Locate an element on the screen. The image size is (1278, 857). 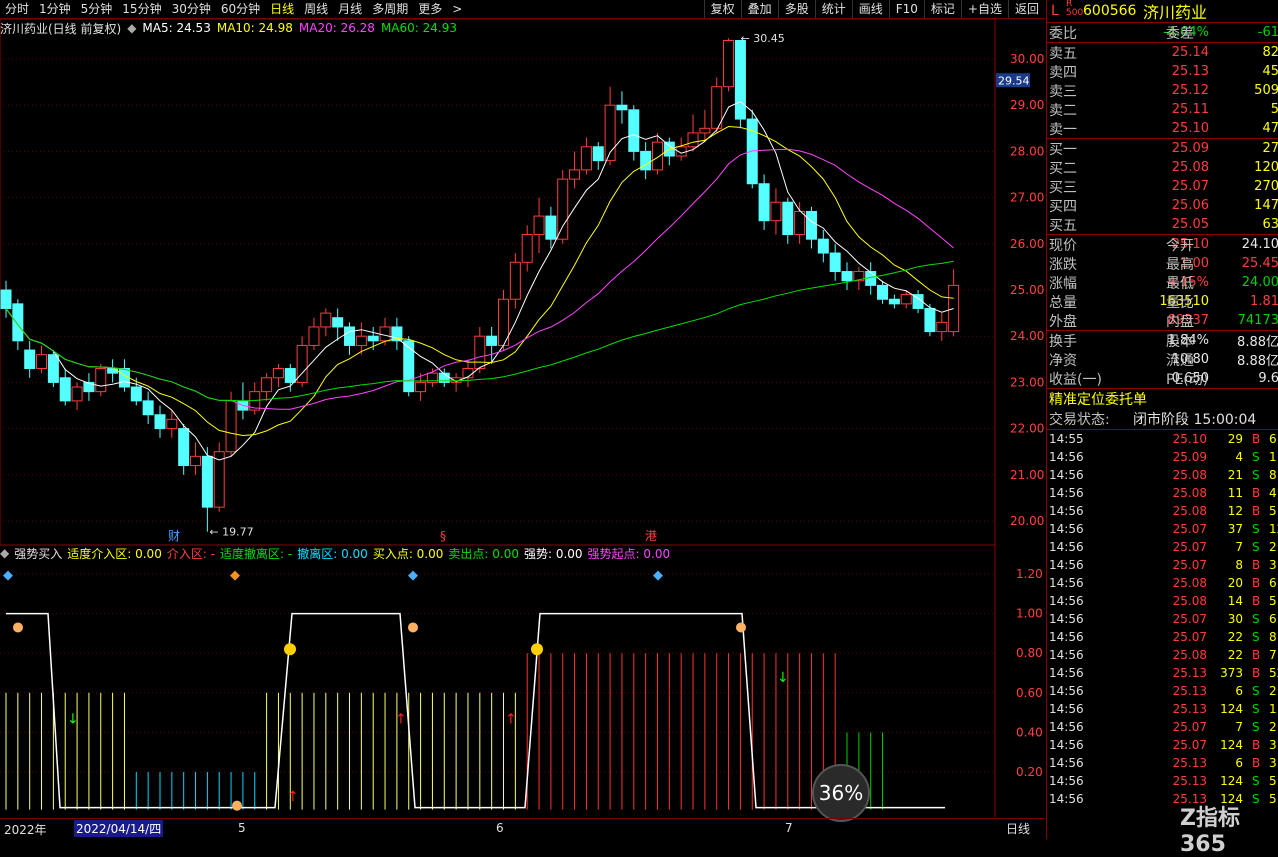
toolbar-button-7: +自选 is located at coordinates (984, 9).